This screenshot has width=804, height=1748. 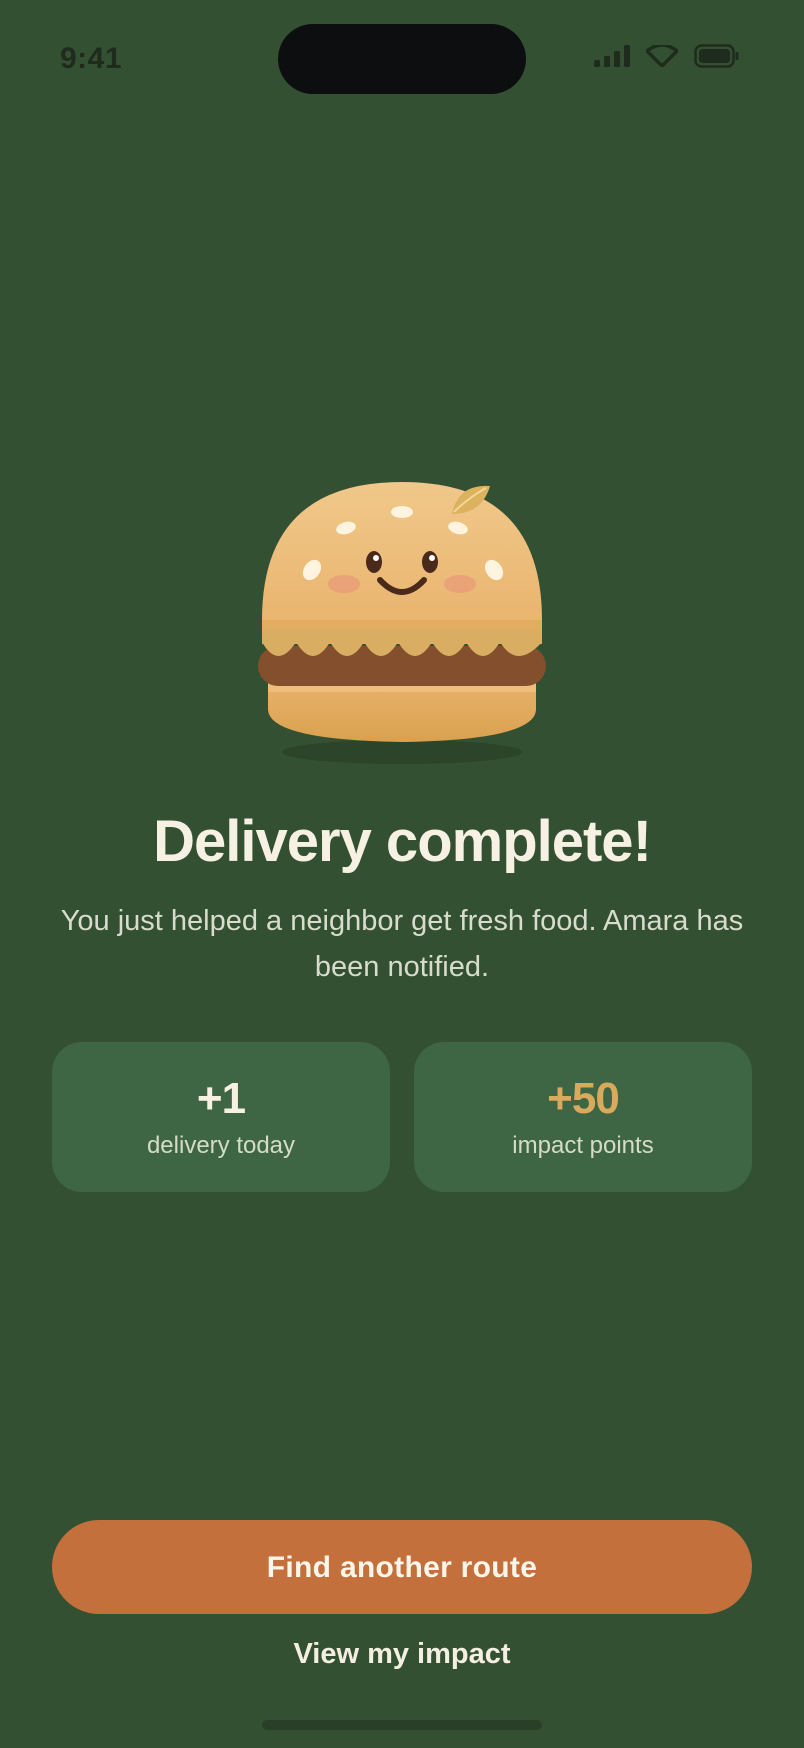 I want to click on find-another-route-button: Find another route, so click(x=402, y=1567).